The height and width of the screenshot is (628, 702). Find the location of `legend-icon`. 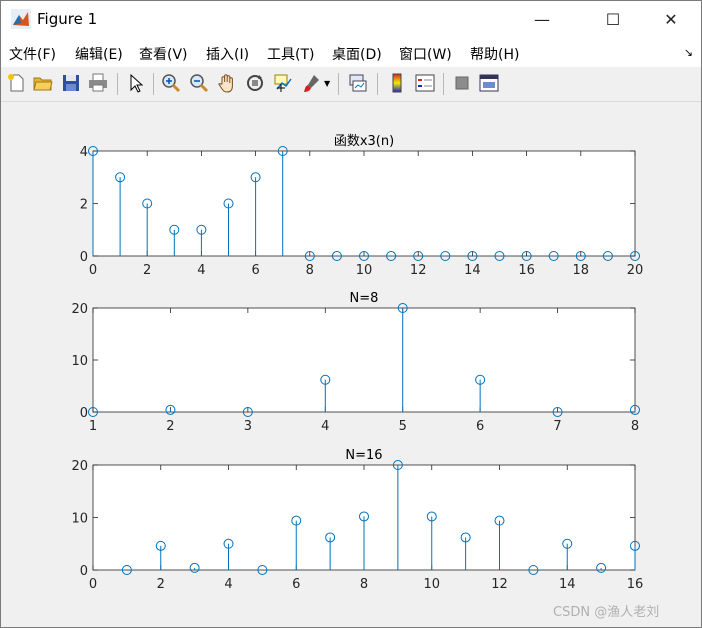

legend-icon is located at coordinates (425, 83).